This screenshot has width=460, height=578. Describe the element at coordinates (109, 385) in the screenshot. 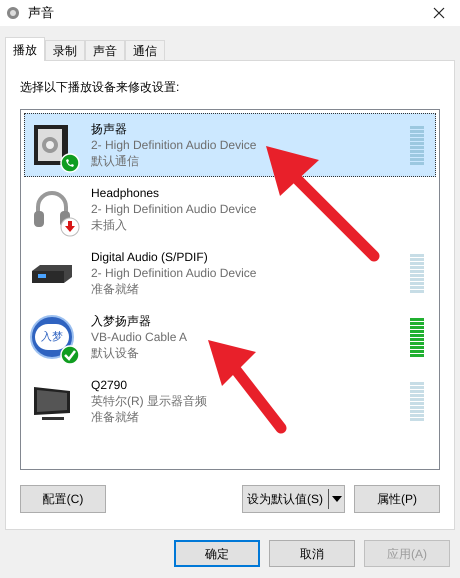

I see `device-name: Q2790` at that location.